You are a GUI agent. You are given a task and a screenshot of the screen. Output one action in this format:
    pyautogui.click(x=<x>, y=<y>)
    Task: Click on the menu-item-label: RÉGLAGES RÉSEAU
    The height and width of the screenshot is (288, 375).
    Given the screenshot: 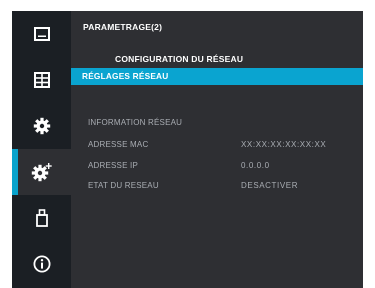 What is the action you would take?
    pyautogui.click(x=125, y=76)
    